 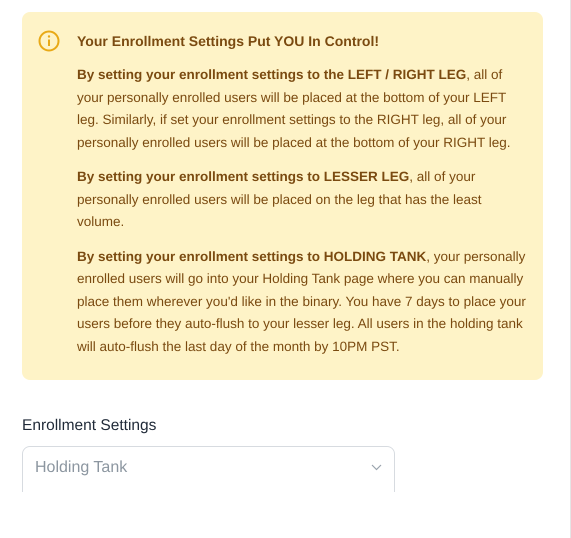 What do you see at coordinates (376, 467) in the screenshot?
I see `chevron-down-icon` at bounding box center [376, 467].